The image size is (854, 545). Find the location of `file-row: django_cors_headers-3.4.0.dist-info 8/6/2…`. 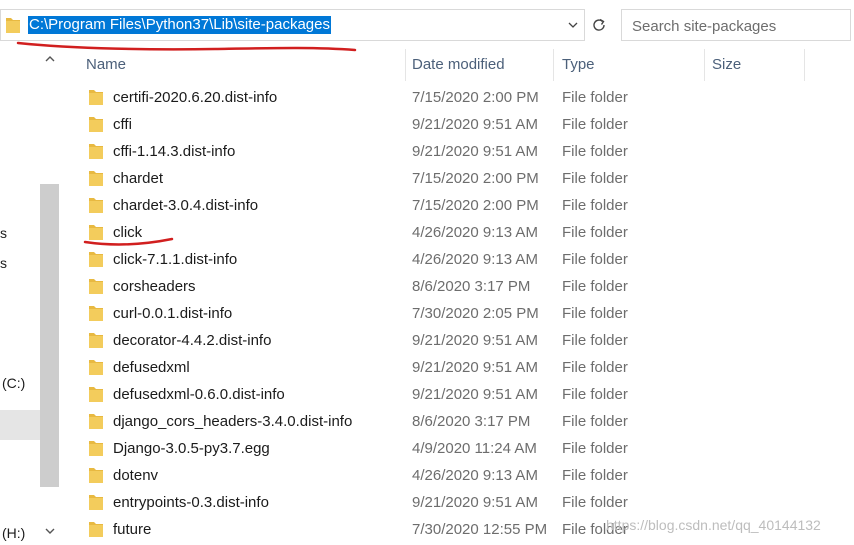

file-row: django_cors_headers-3.4.0.dist-info 8/6/2… is located at coordinates (464, 421).